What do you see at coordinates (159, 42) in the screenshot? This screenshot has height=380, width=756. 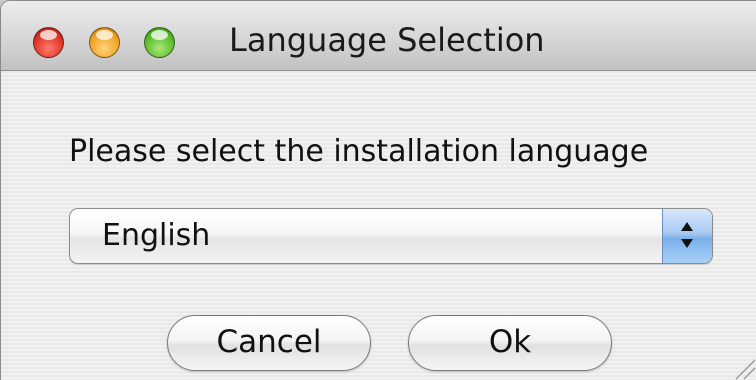 I see `zoom-icon` at bounding box center [159, 42].